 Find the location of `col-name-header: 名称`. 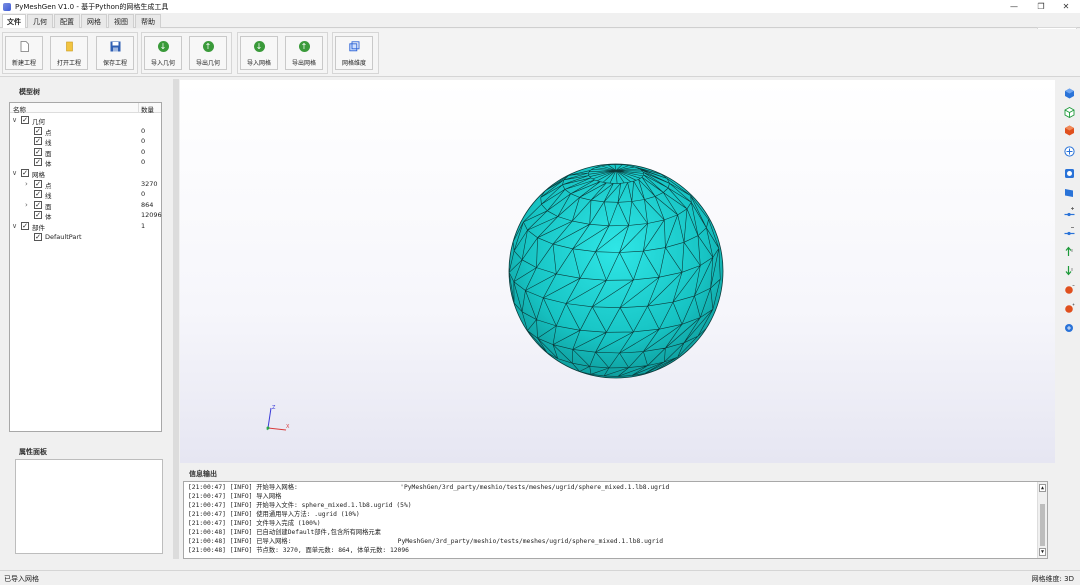

col-name-header: 名称 is located at coordinates (19, 109).